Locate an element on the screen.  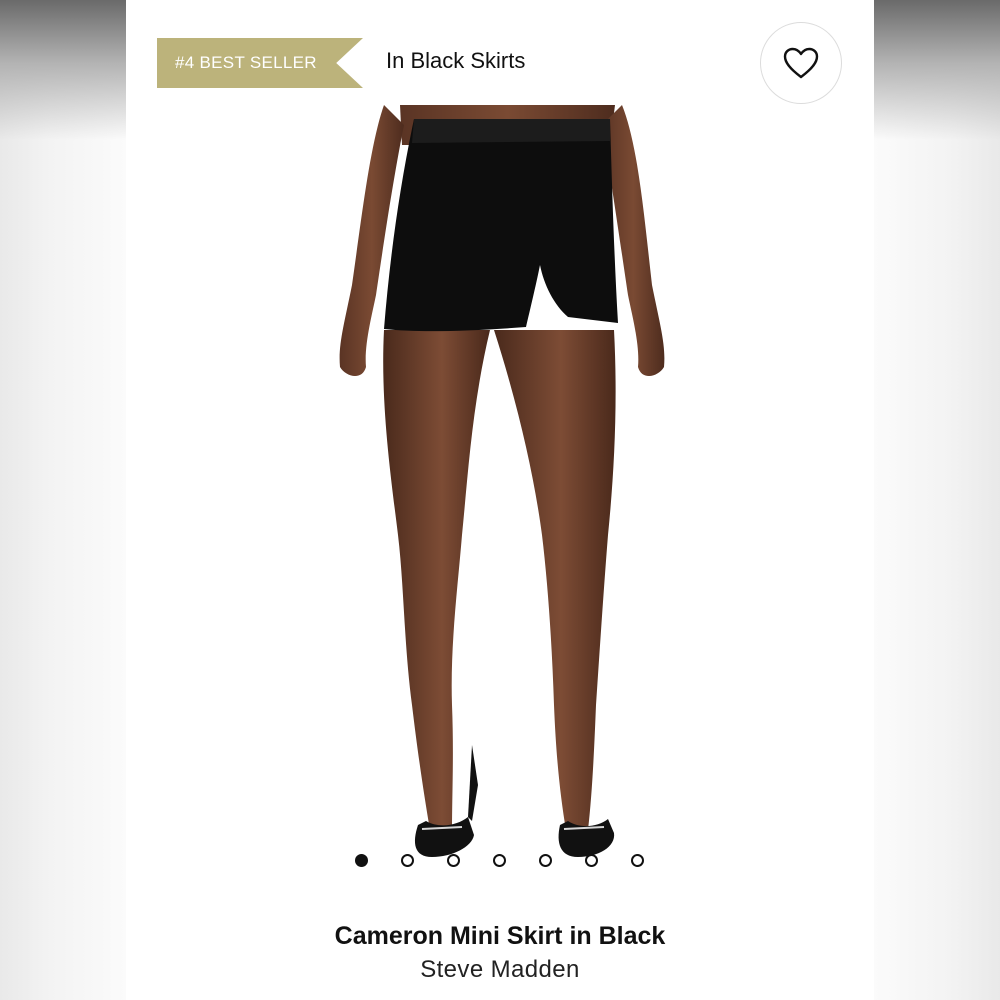
product-title: Cameron Mini Skirt in Black is located at coordinates (500, 936).